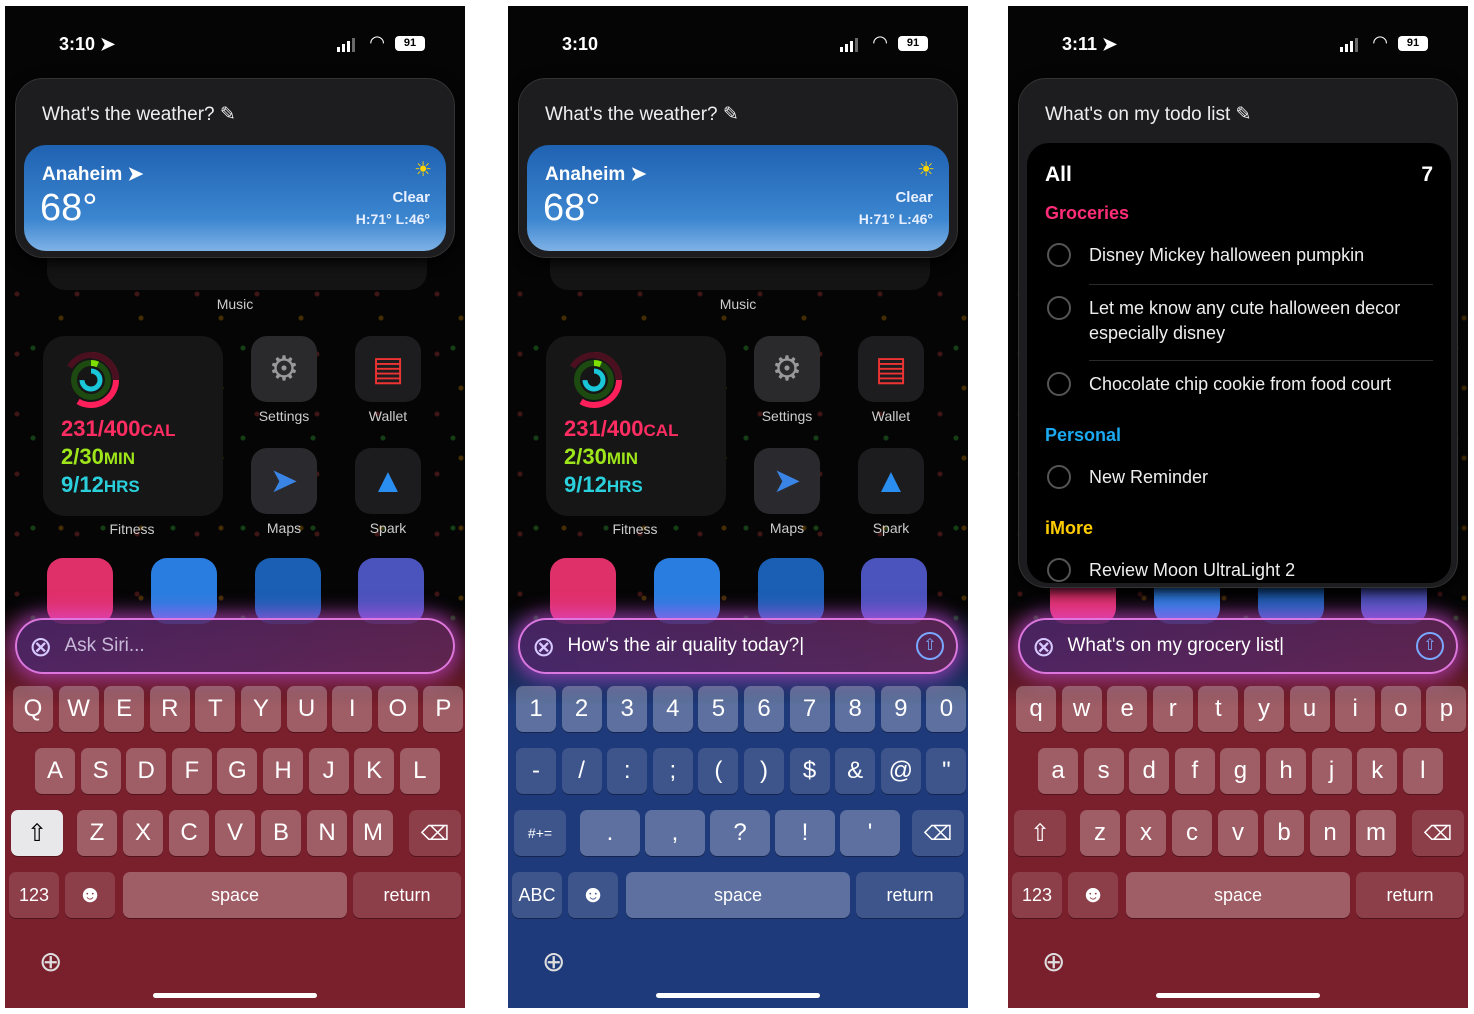 This screenshot has width=1474, height=1014. Describe the element at coordinates (855, 709) in the screenshot. I see `key-8: 8` at that location.